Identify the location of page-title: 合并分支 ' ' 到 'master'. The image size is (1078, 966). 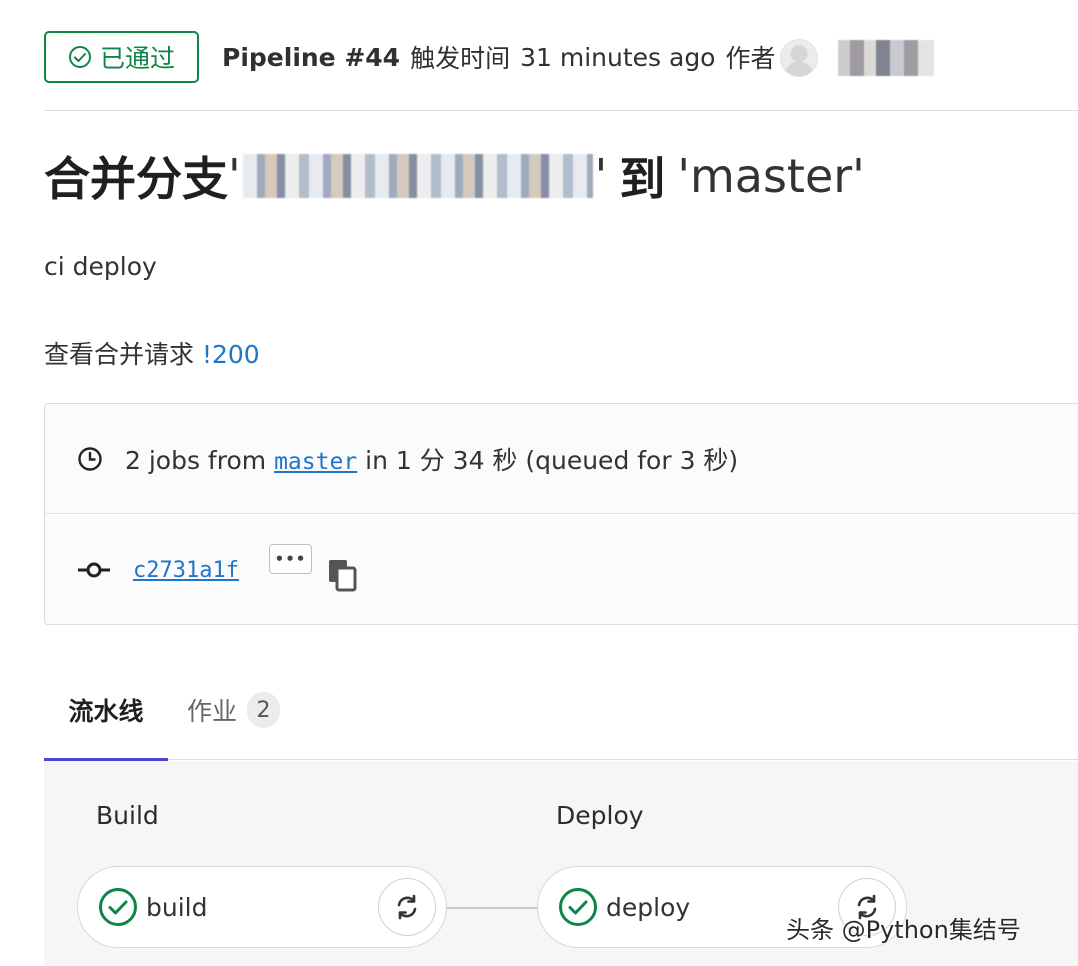
(454, 176).